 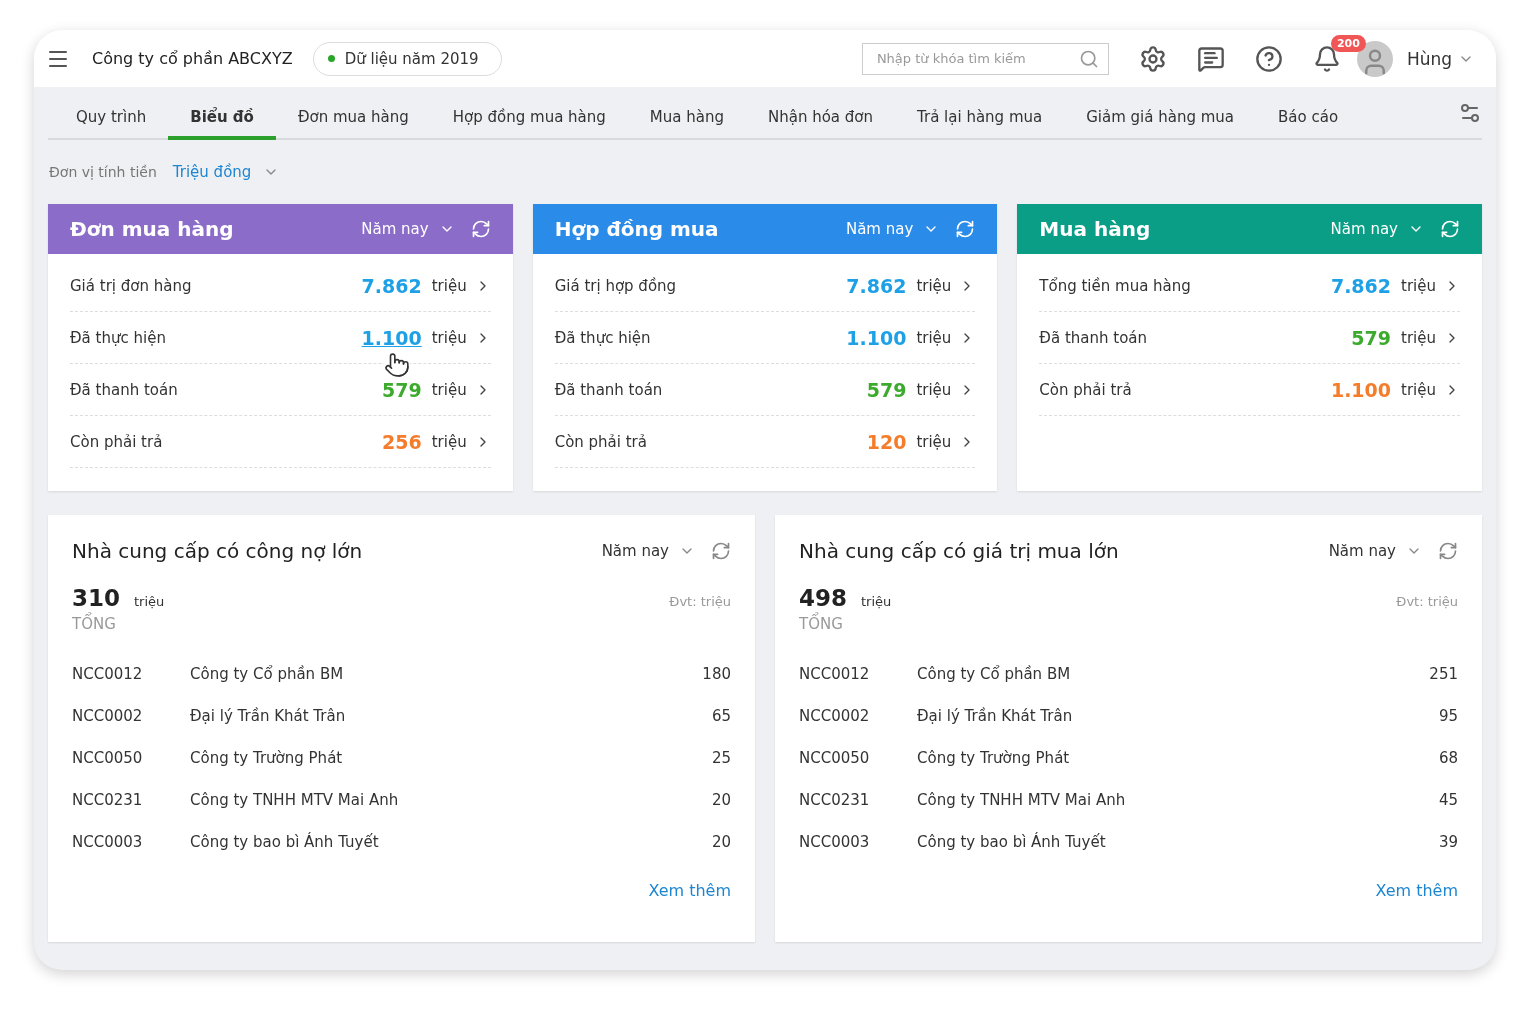 I want to click on total-value: 498, so click(x=823, y=598).